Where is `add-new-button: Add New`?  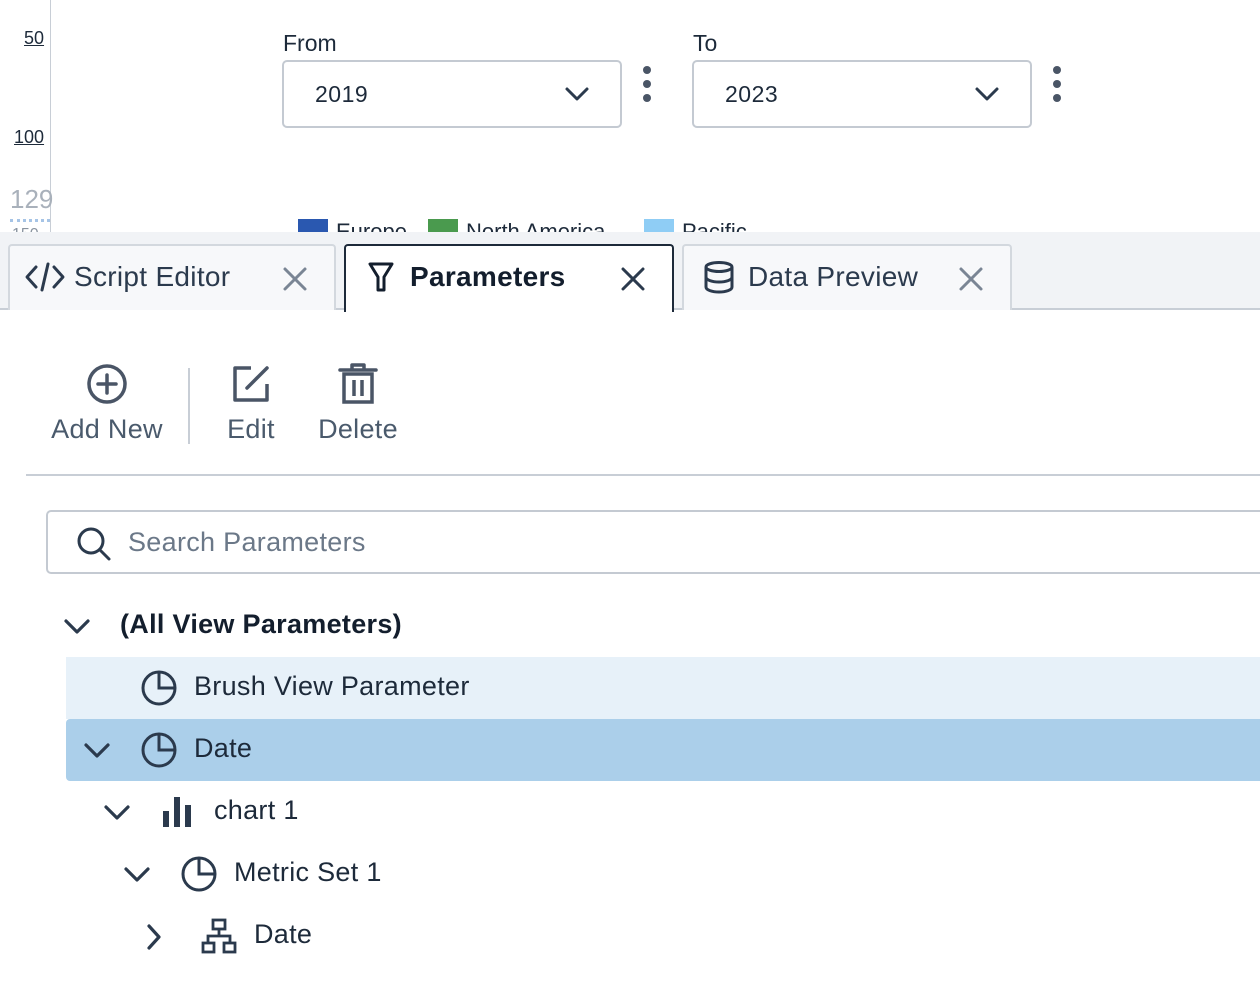
add-new-button: Add New is located at coordinates (107, 403).